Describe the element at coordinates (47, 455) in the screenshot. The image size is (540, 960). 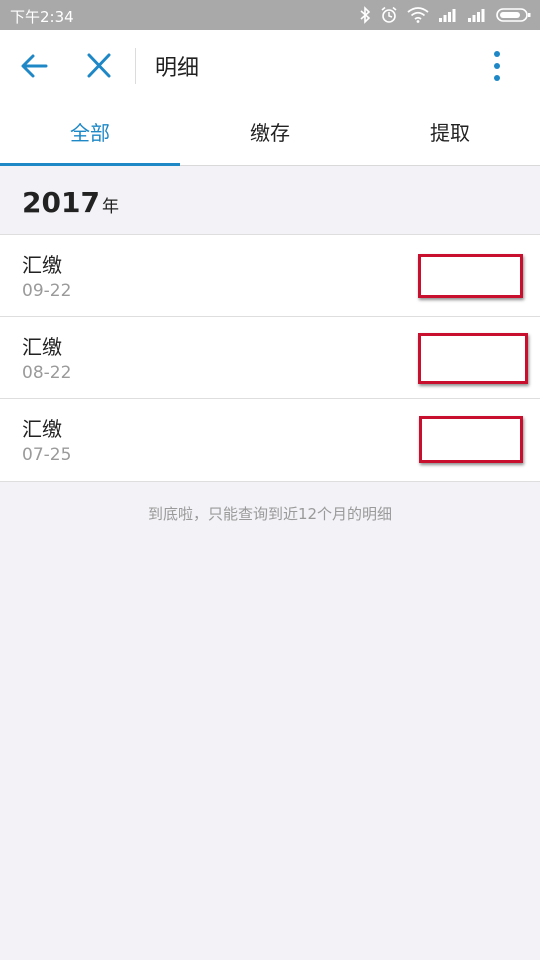
I see `transaction-date: 07-25` at that location.